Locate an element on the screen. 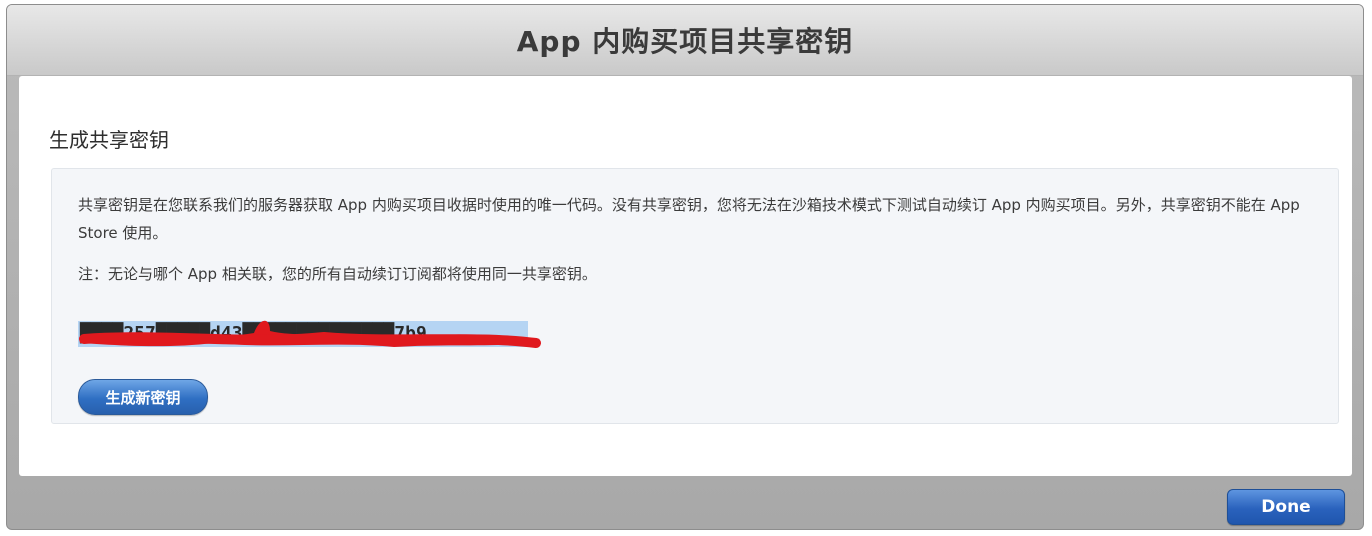 This screenshot has width=1372, height=536. generate-new-secret-button: 生成新密钥 is located at coordinates (143, 397).